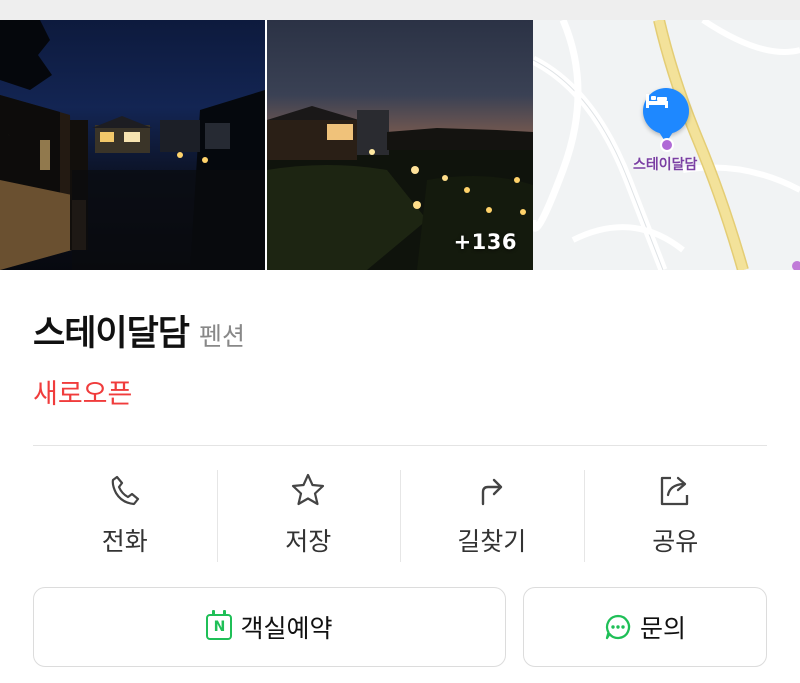 The width and height of the screenshot is (800, 683). I want to click on star-icon, so click(308, 490).